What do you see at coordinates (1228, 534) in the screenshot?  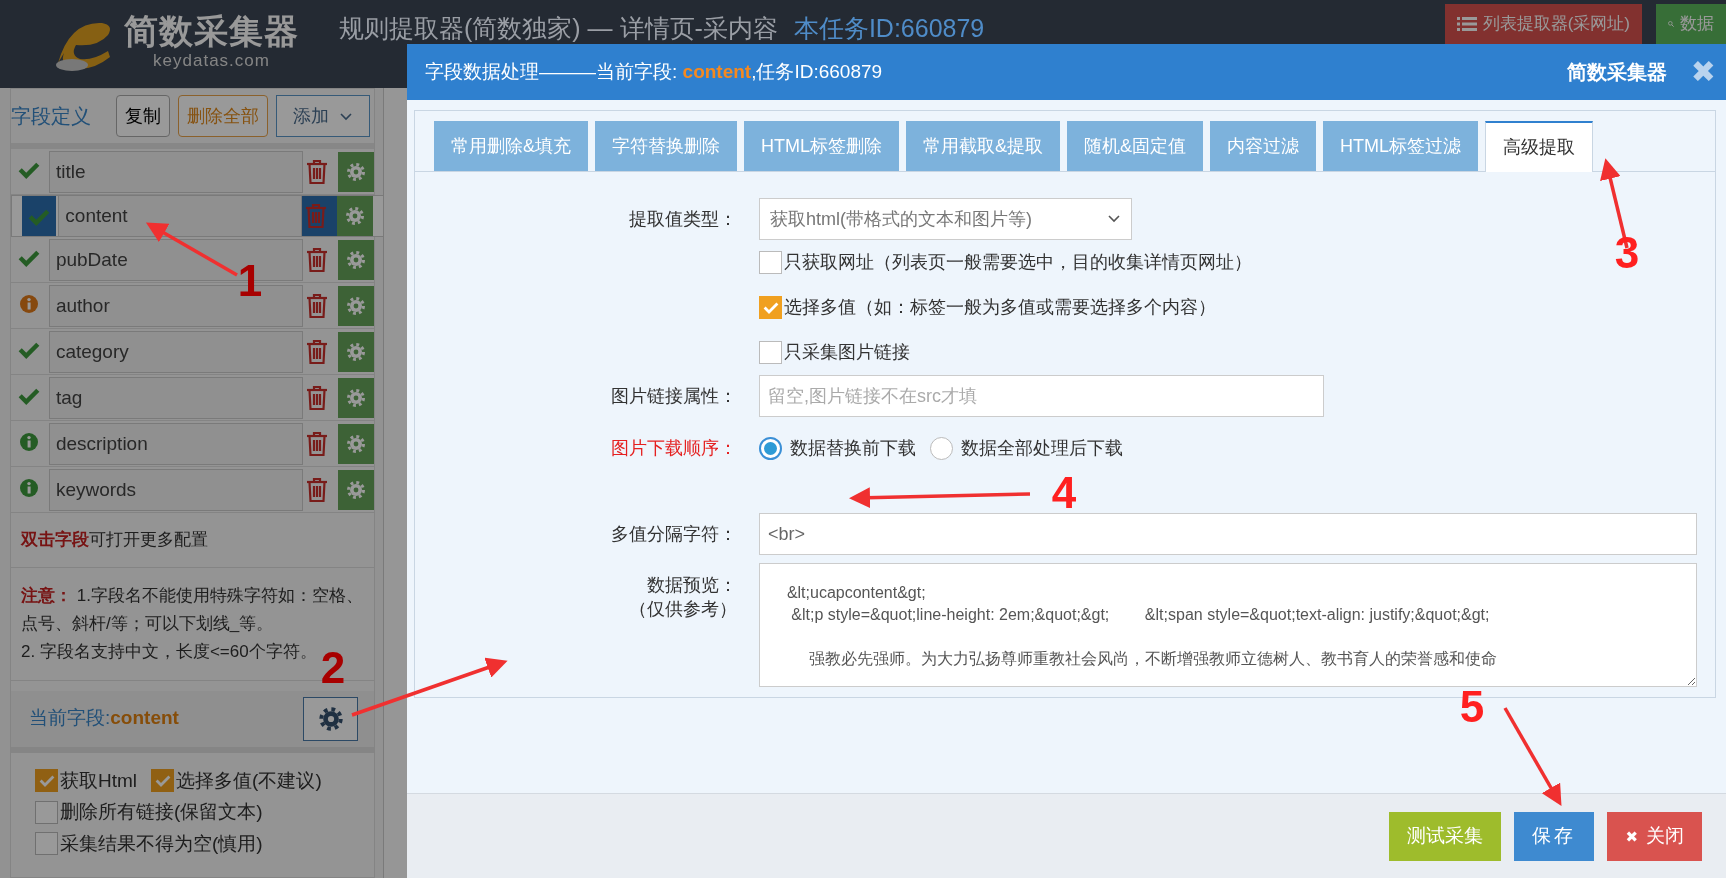 I see `separator-input: <br>` at bounding box center [1228, 534].